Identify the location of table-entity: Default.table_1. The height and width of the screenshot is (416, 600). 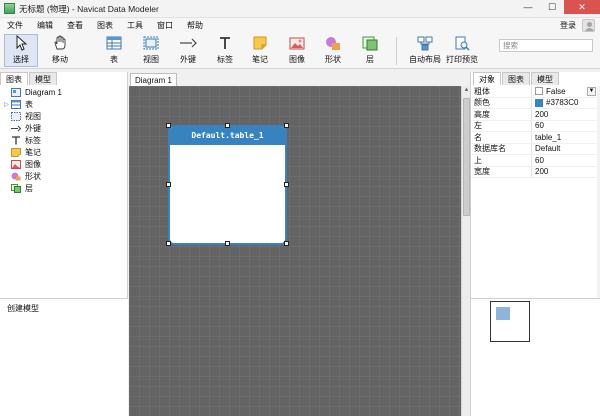
(227, 185).